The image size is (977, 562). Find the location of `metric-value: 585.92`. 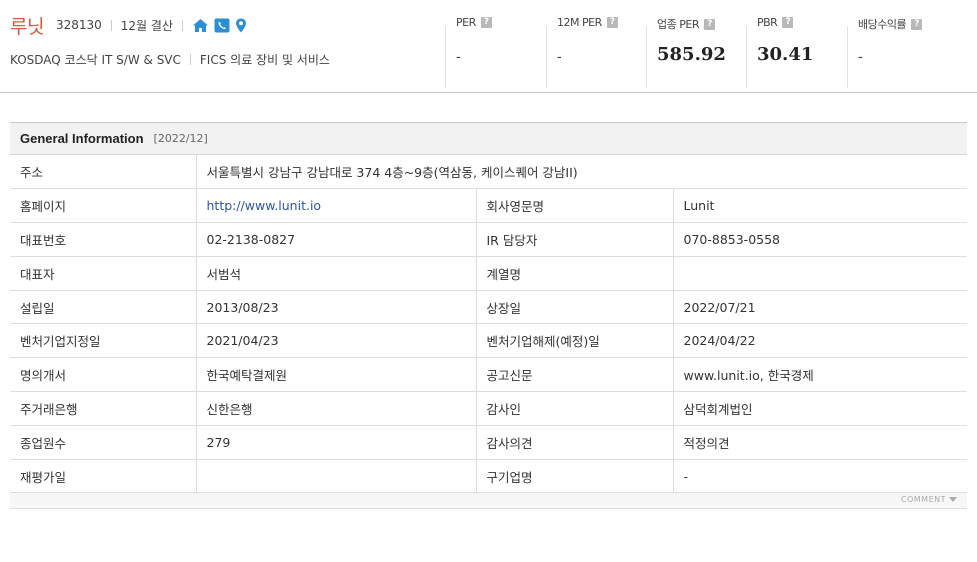

metric-value: 585.92 is located at coordinates (691, 54).